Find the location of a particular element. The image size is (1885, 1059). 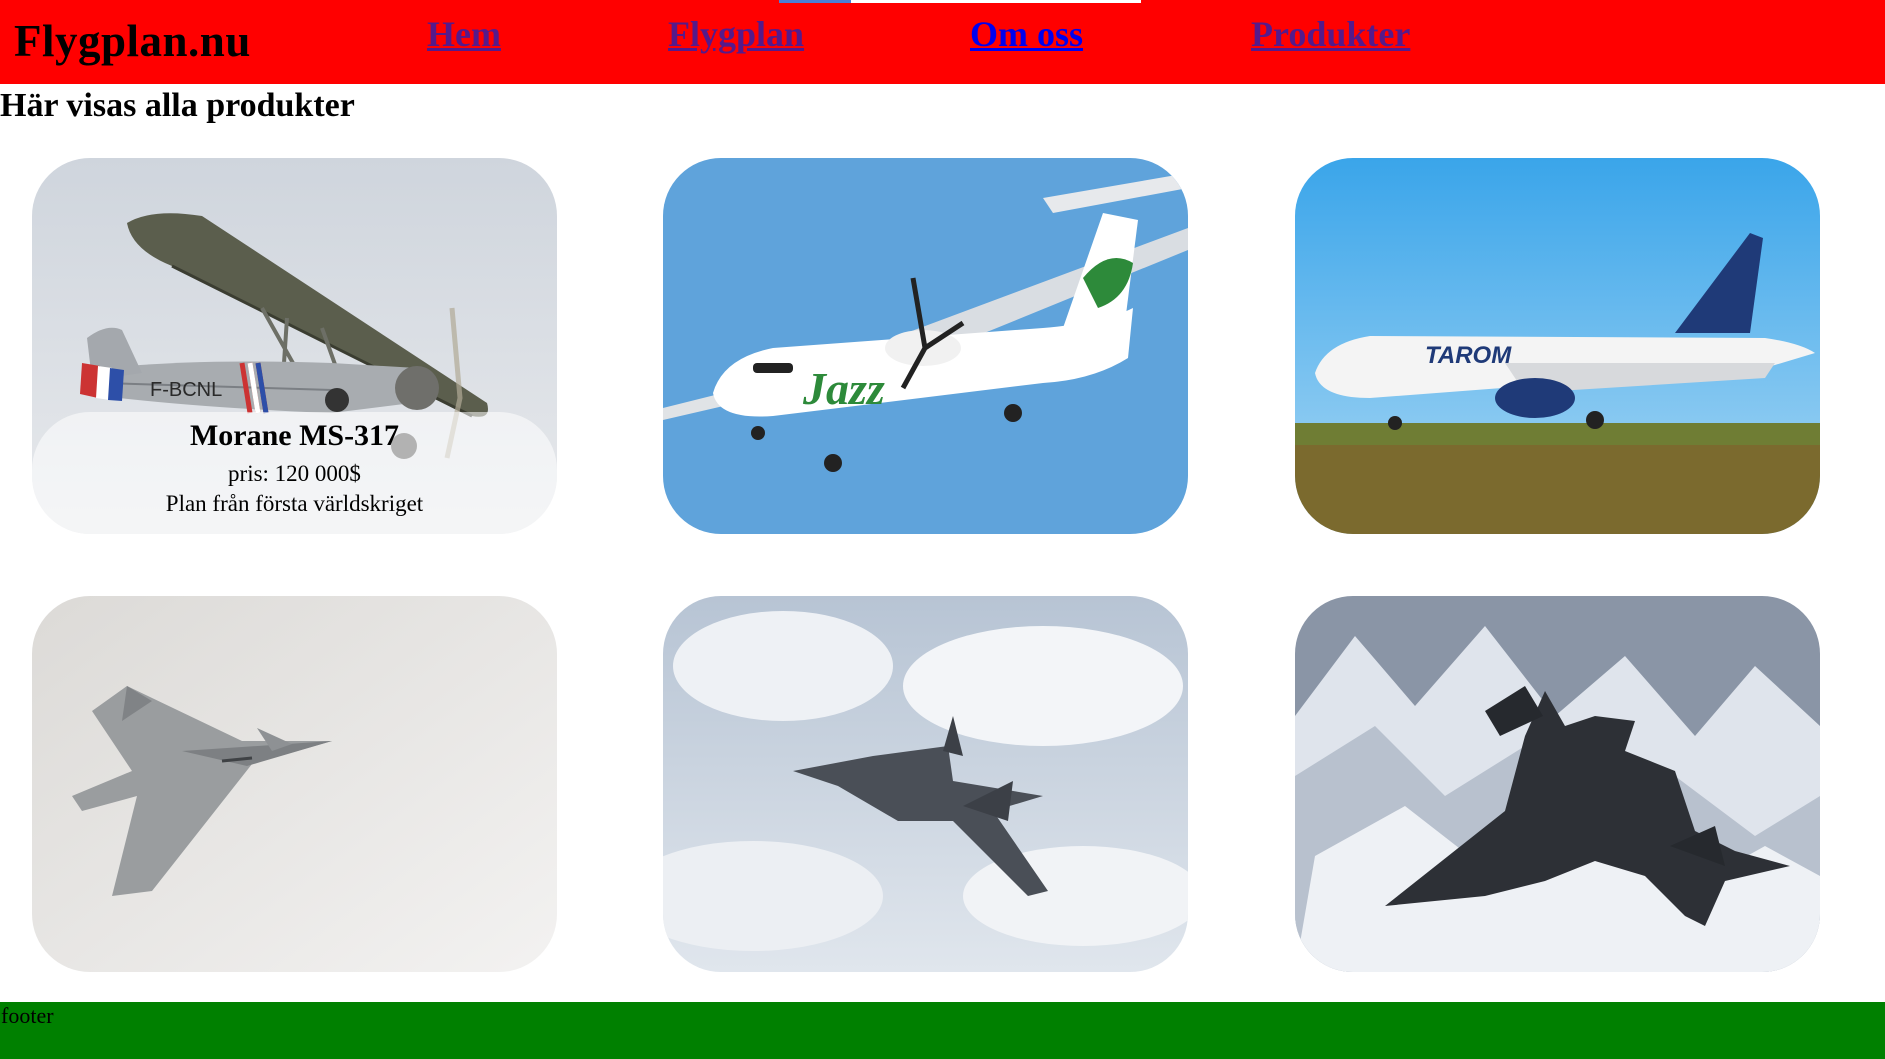

page-heading: Här visas alla produkter is located at coordinates (177, 105).